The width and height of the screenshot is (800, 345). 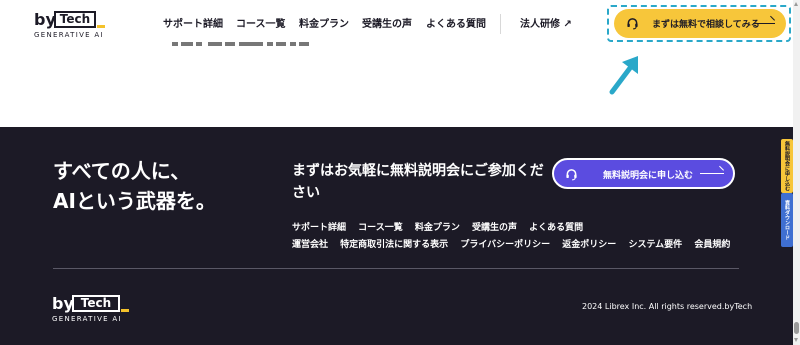 I want to click on footer-logo-by: by, so click(x=63, y=303).